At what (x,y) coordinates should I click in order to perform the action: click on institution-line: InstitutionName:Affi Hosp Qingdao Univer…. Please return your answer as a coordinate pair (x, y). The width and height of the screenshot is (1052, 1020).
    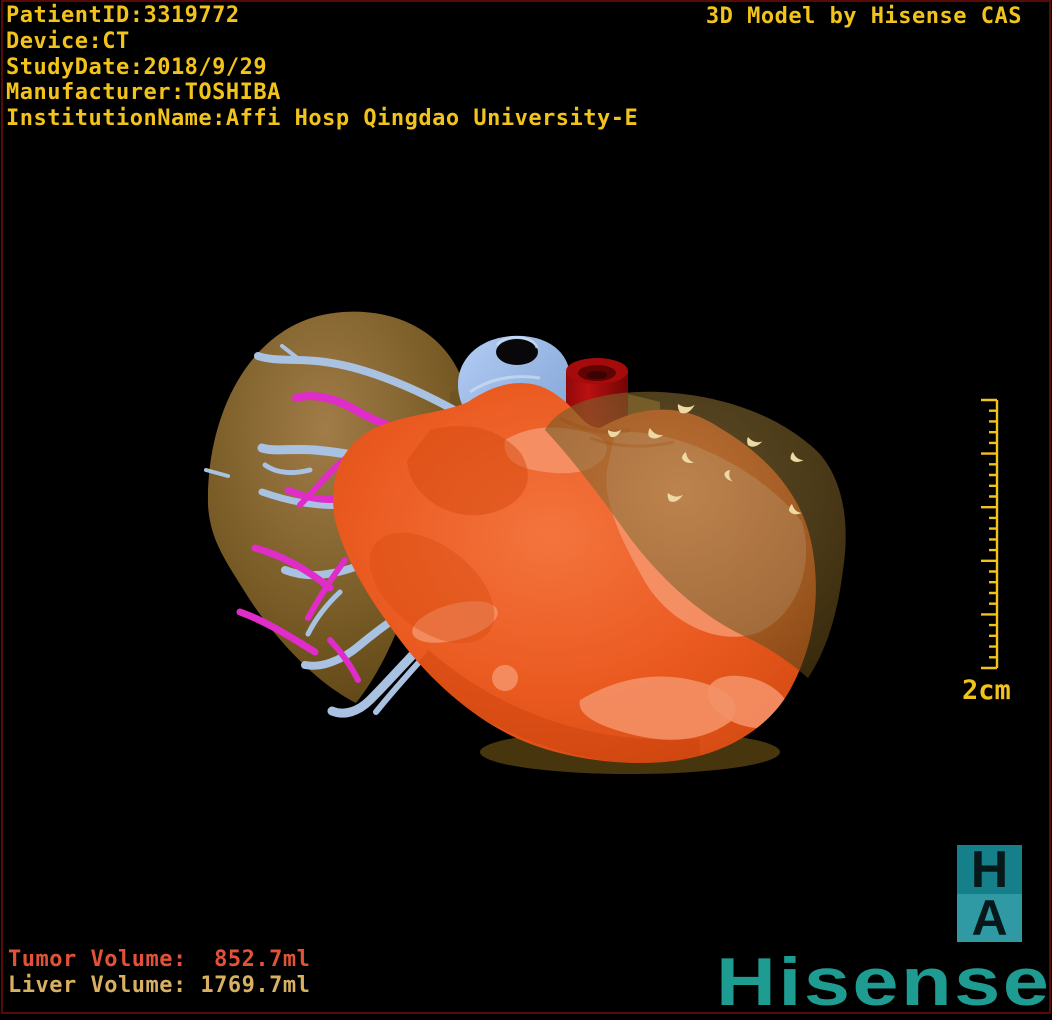
    Looking at the image, I should click on (322, 119).